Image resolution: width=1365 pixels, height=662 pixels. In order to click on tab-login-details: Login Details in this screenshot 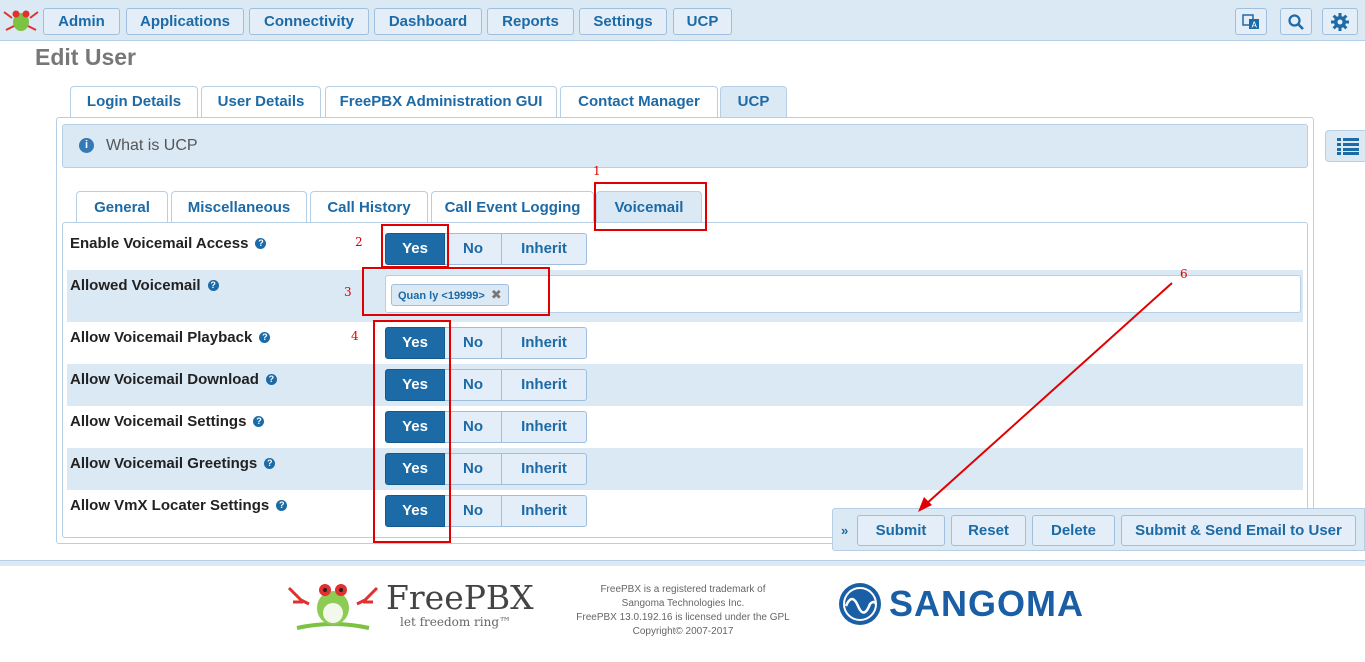, I will do `click(134, 101)`.